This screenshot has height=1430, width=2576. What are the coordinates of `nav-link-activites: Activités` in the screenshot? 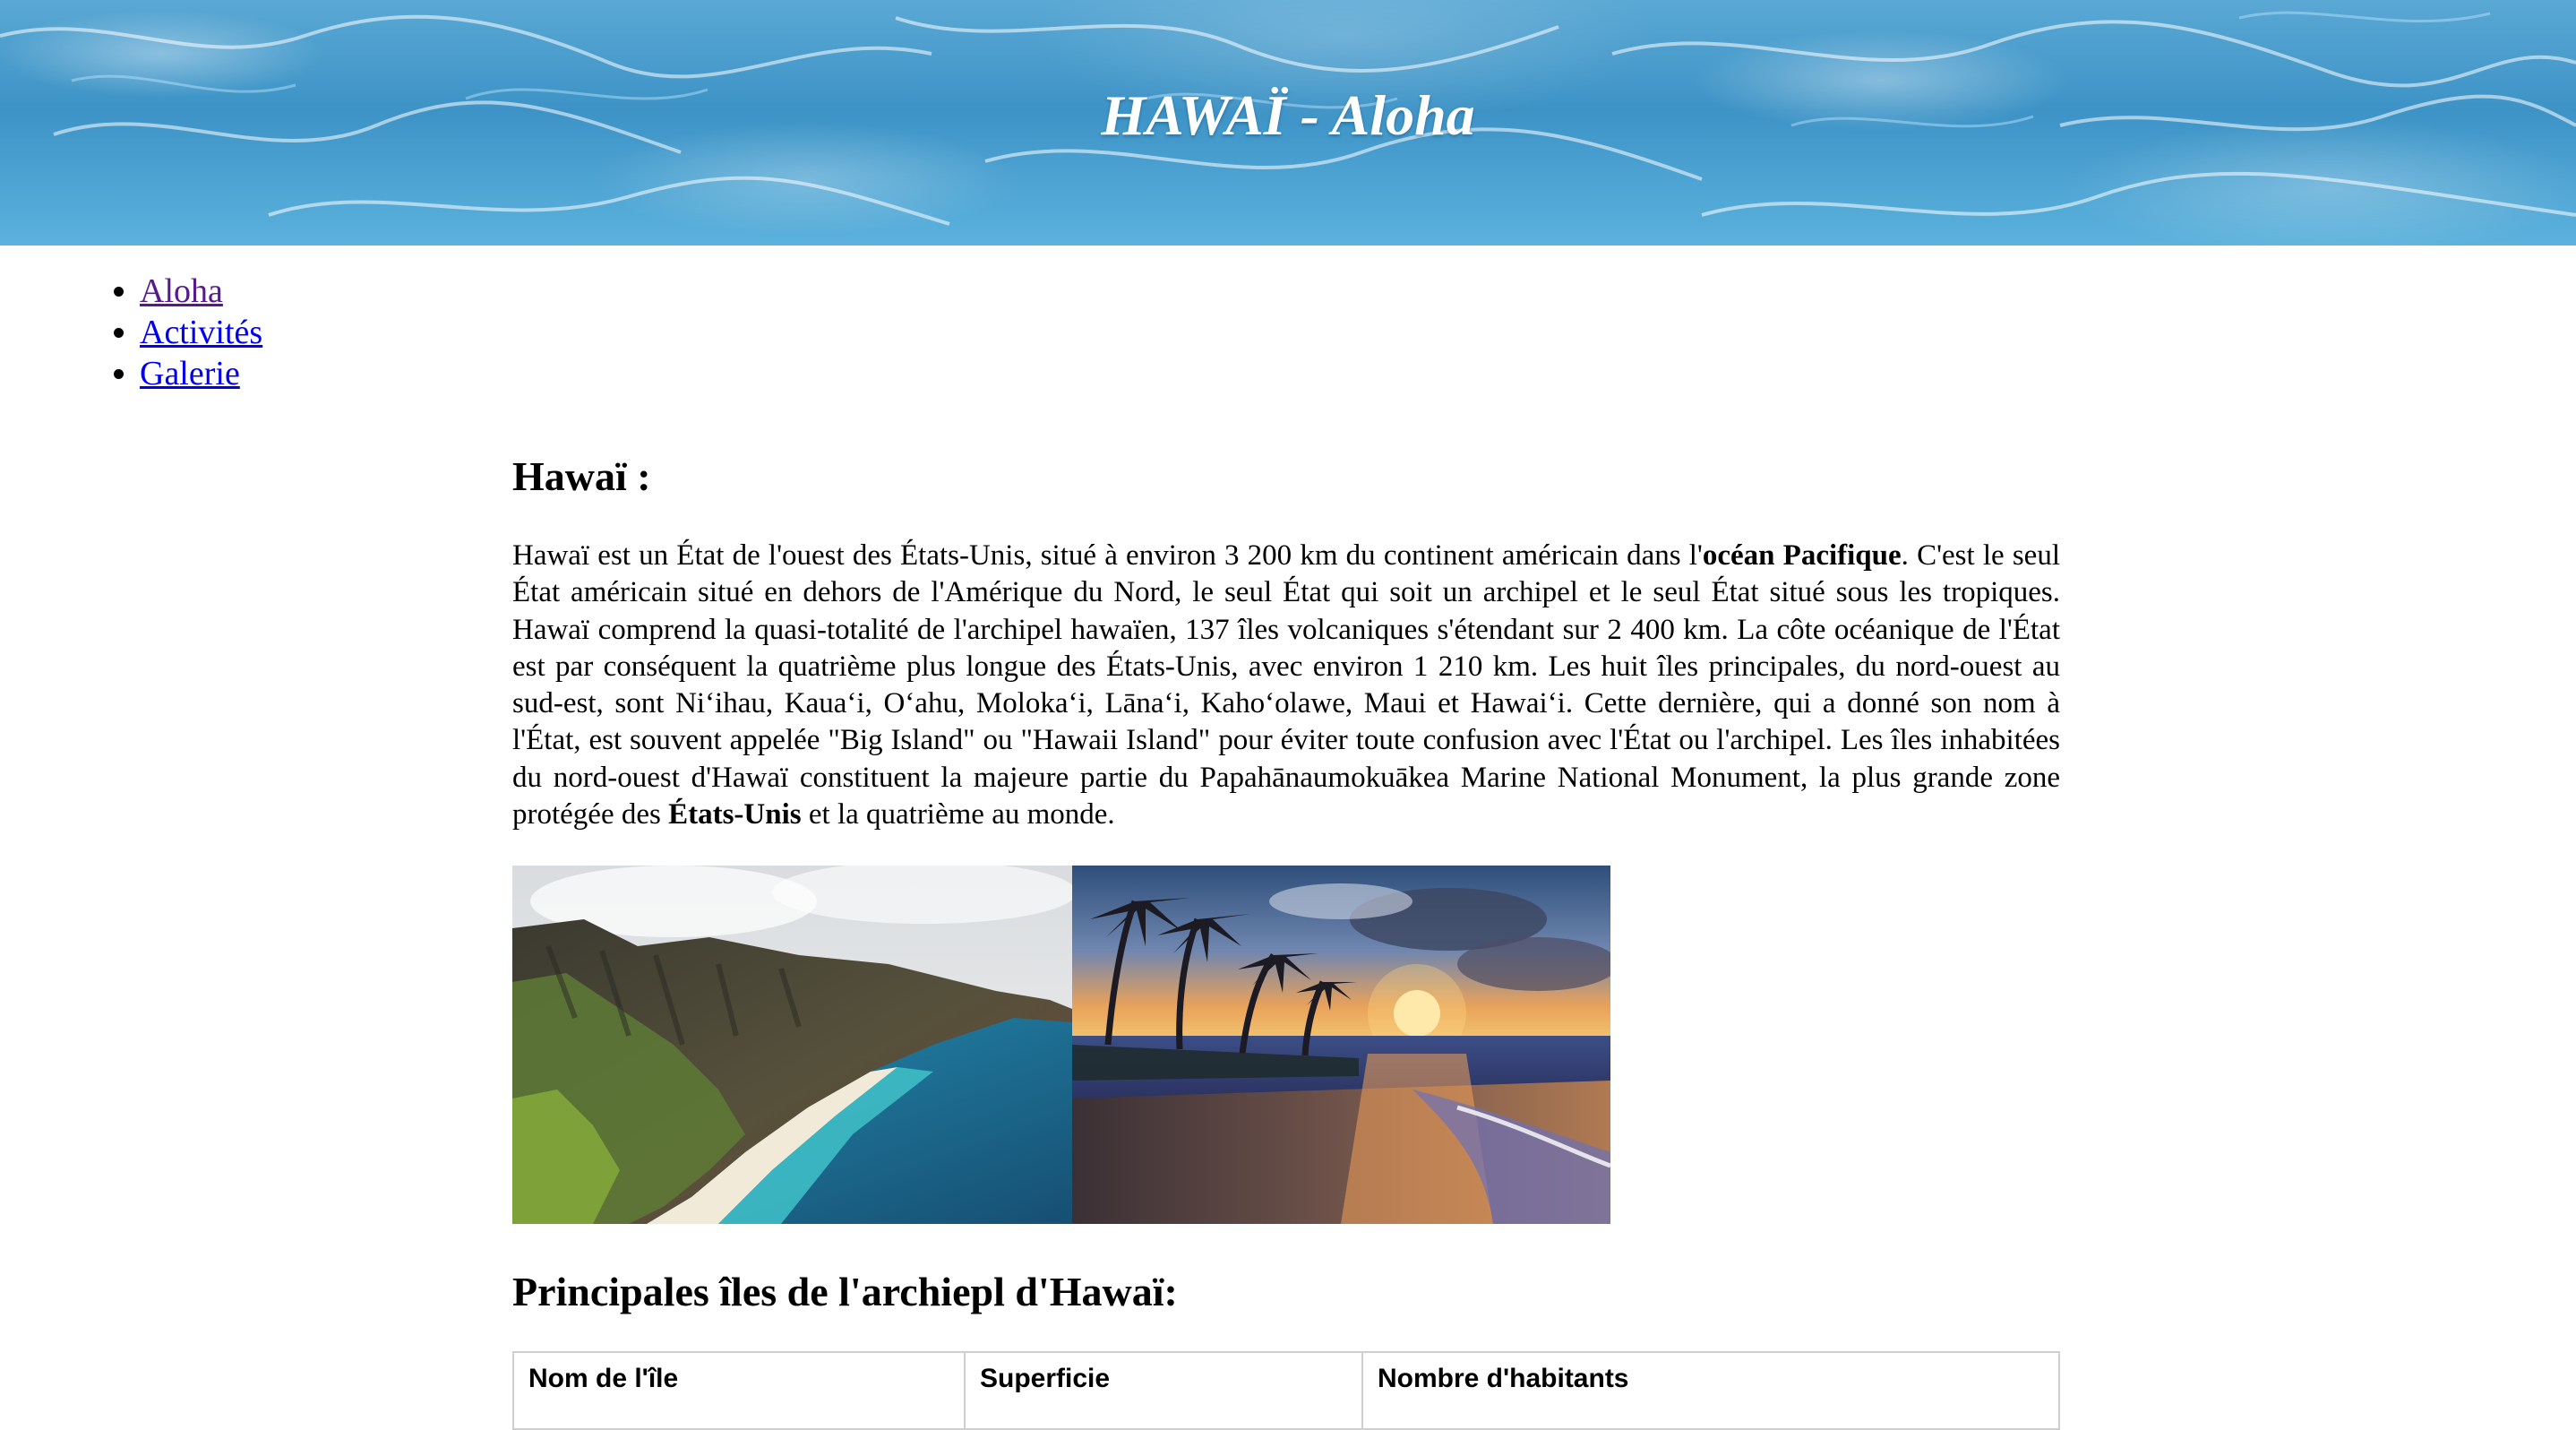 It's located at (201, 332).